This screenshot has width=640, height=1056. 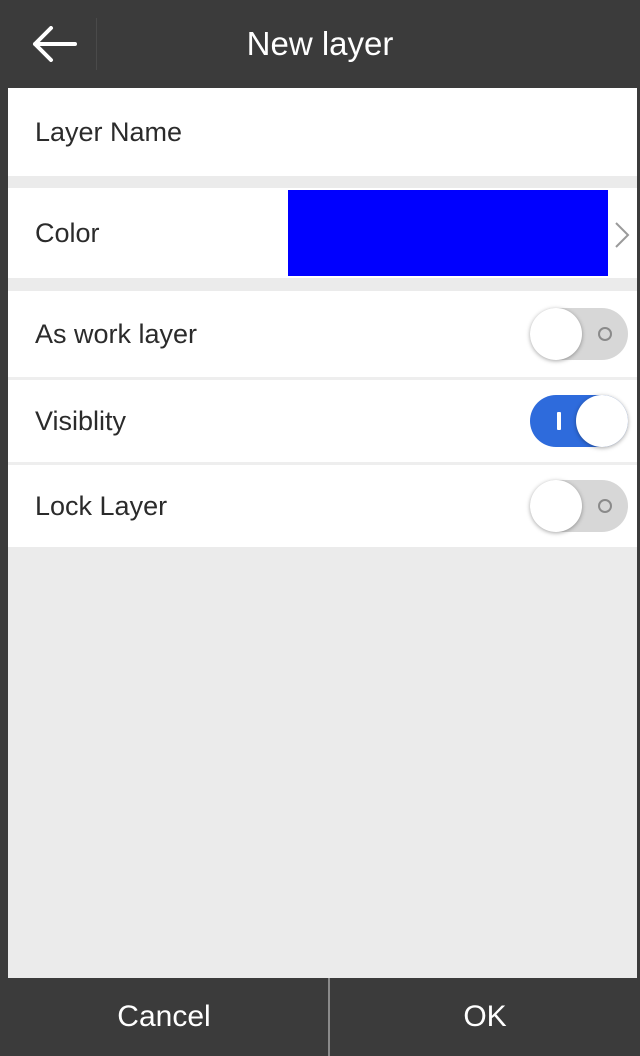 What do you see at coordinates (322, 132) in the screenshot?
I see `layer-name-row: Layer Name` at bounding box center [322, 132].